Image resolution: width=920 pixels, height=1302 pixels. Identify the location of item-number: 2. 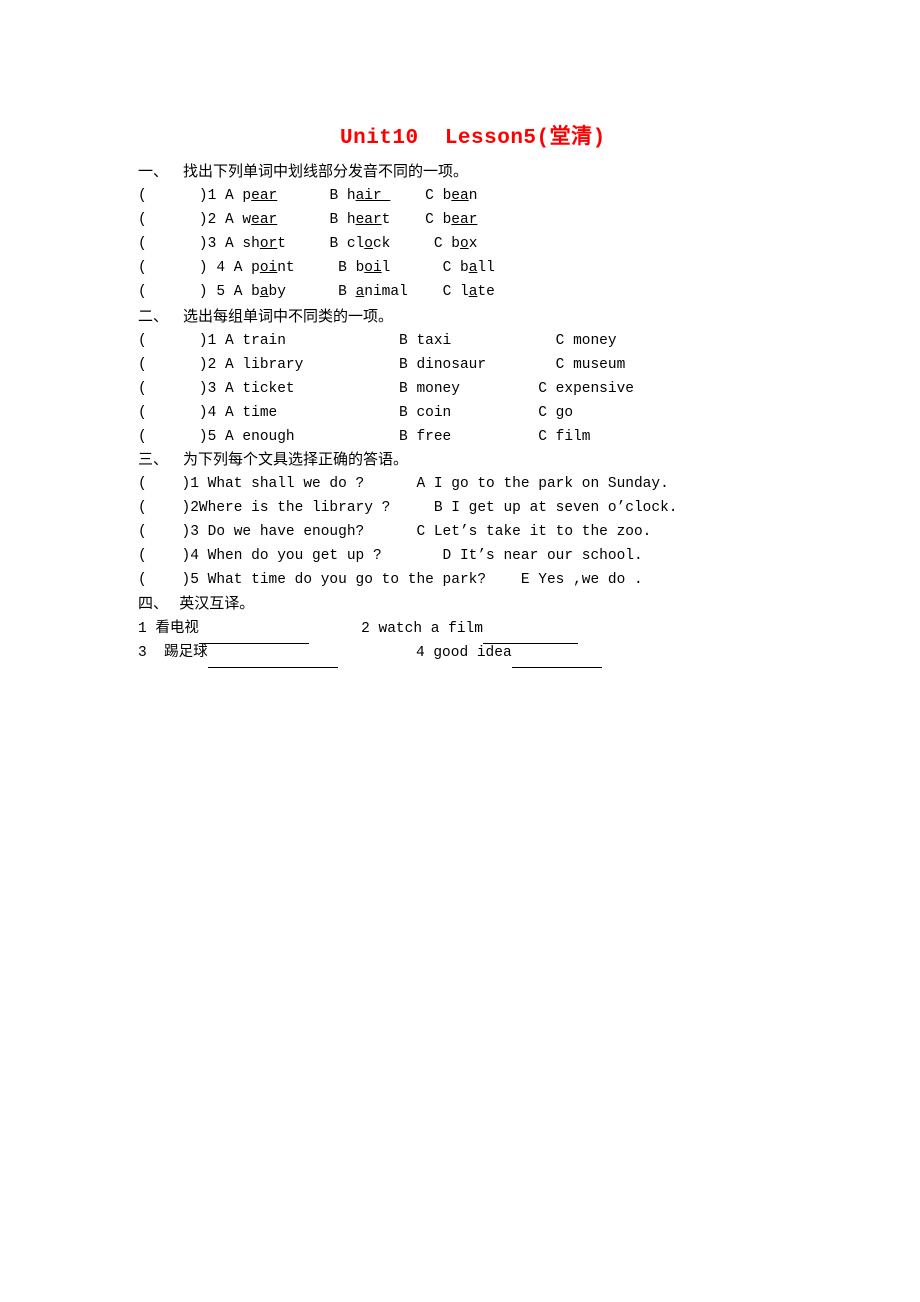
(365, 629).